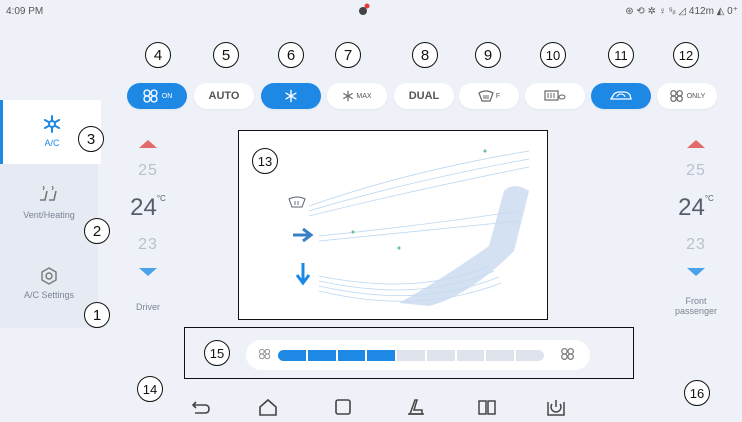 The width and height of the screenshot is (742, 422). What do you see at coordinates (148, 244) in the screenshot?
I see `driver-temp-prev: 23` at bounding box center [148, 244].